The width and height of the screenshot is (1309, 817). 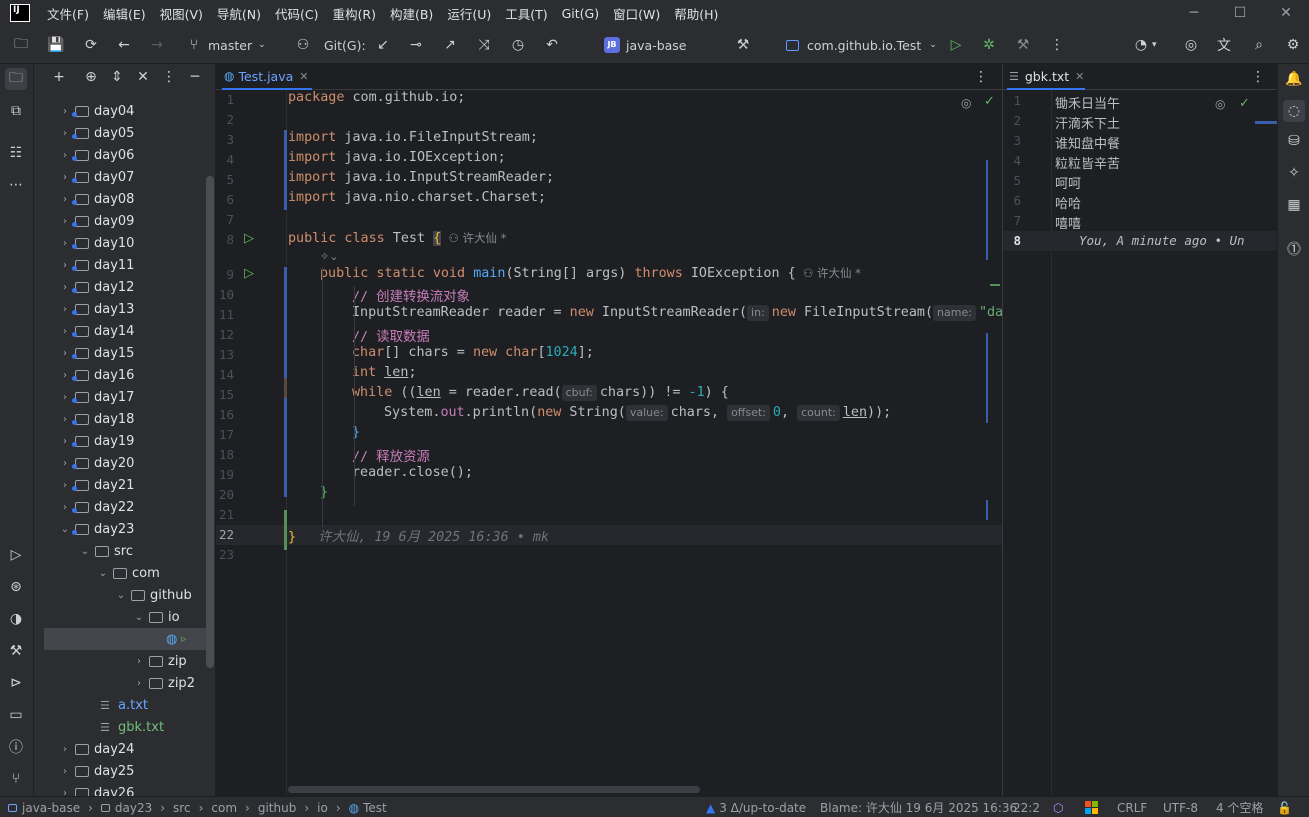 I want to click on tree-row-day08: › day08, so click(x=124, y=199).